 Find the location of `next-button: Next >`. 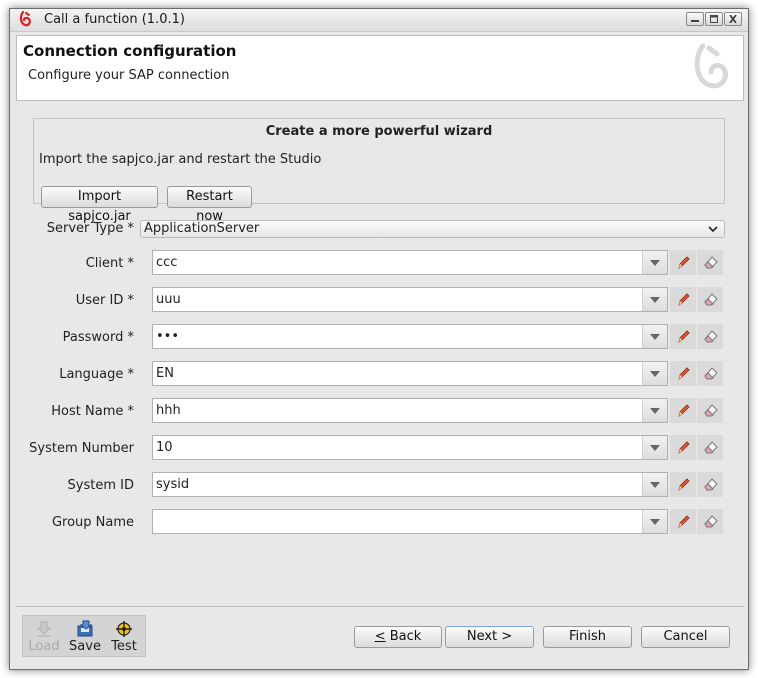

next-button: Next > is located at coordinates (489, 637).